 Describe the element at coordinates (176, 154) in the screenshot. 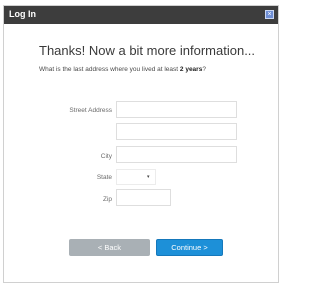

I see `city-input` at that location.